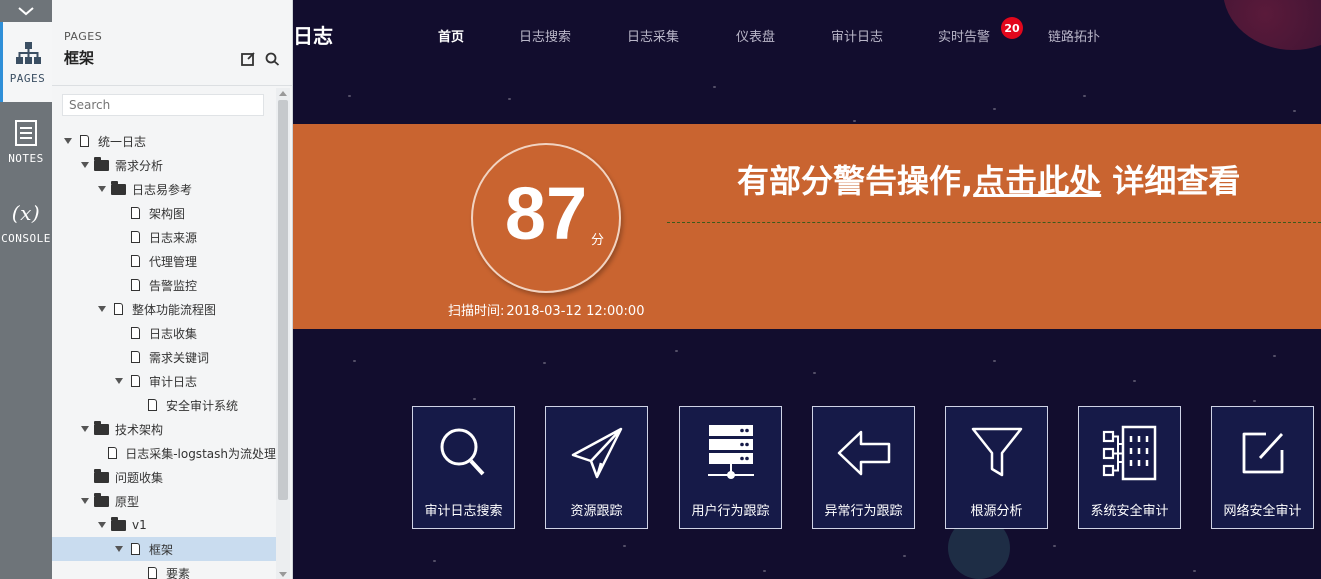 This screenshot has height=579, width=1321. I want to click on tree-item-label: 框架, so click(161, 549).